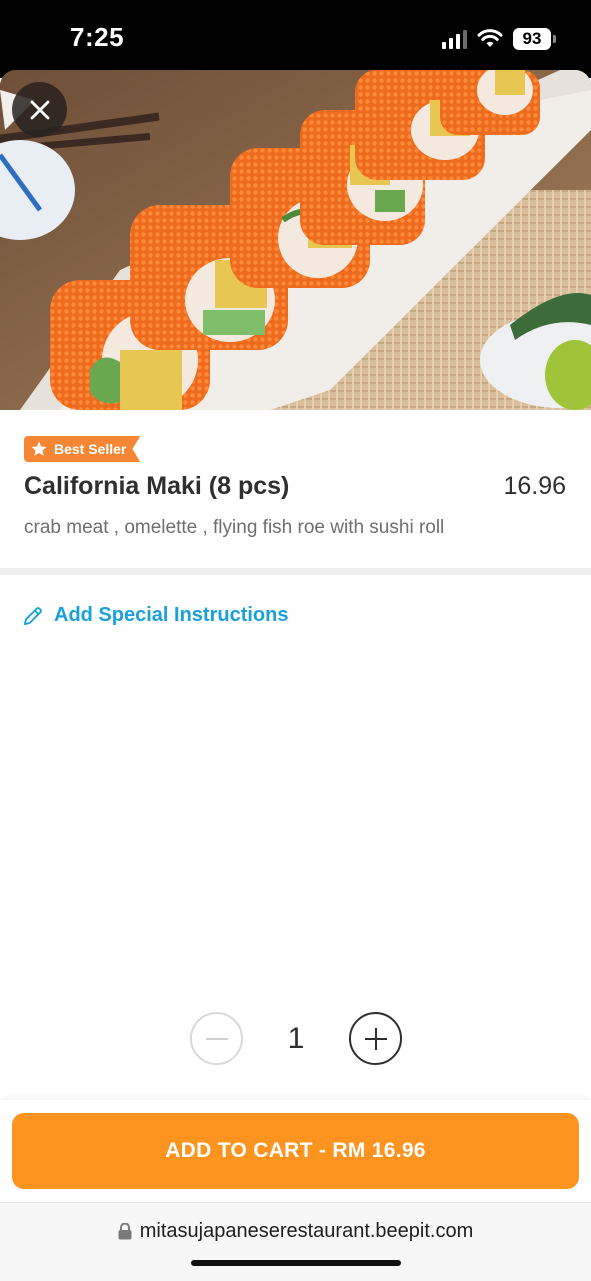 The height and width of the screenshot is (1281, 591). Describe the element at coordinates (39, 449) in the screenshot. I see `star-icon` at that location.